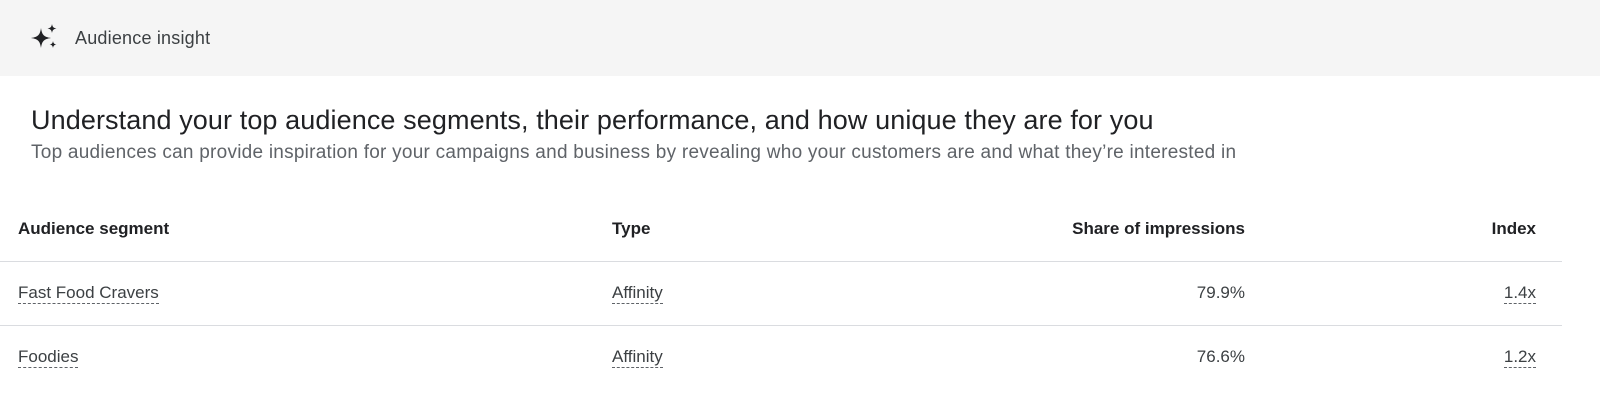 This screenshot has width=1600, height=398. Describe the element at coordinates (1220, 357) in the screenshot. I see `share-value: 76.6%` at that location.